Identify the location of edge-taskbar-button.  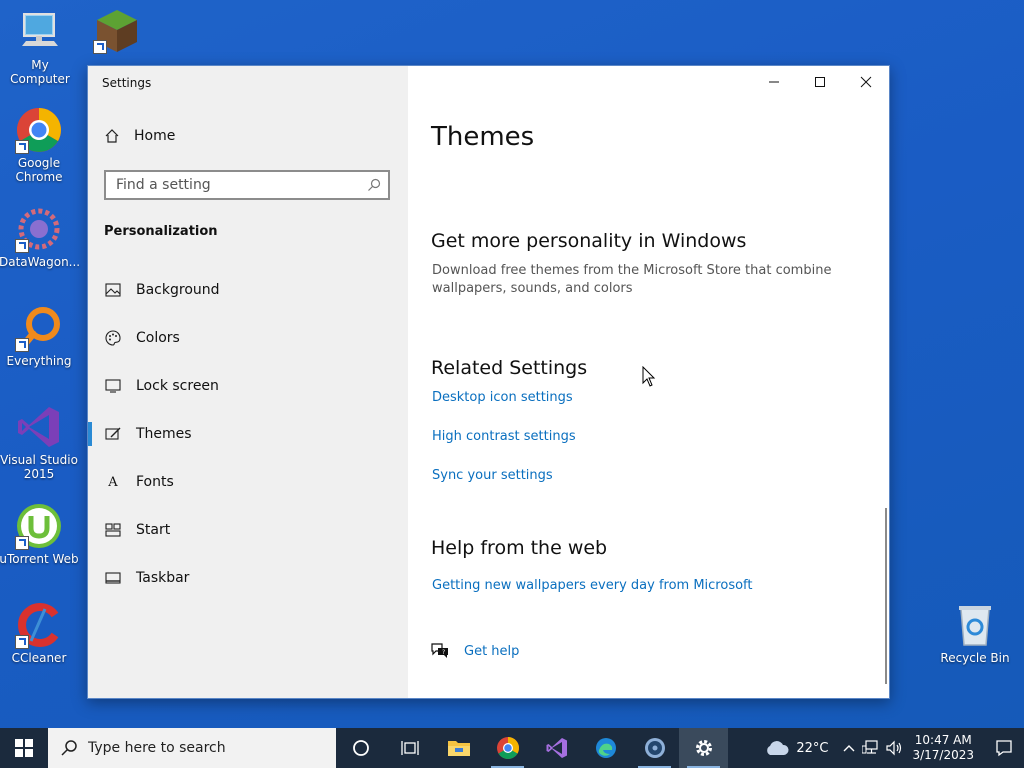
(605, 748).